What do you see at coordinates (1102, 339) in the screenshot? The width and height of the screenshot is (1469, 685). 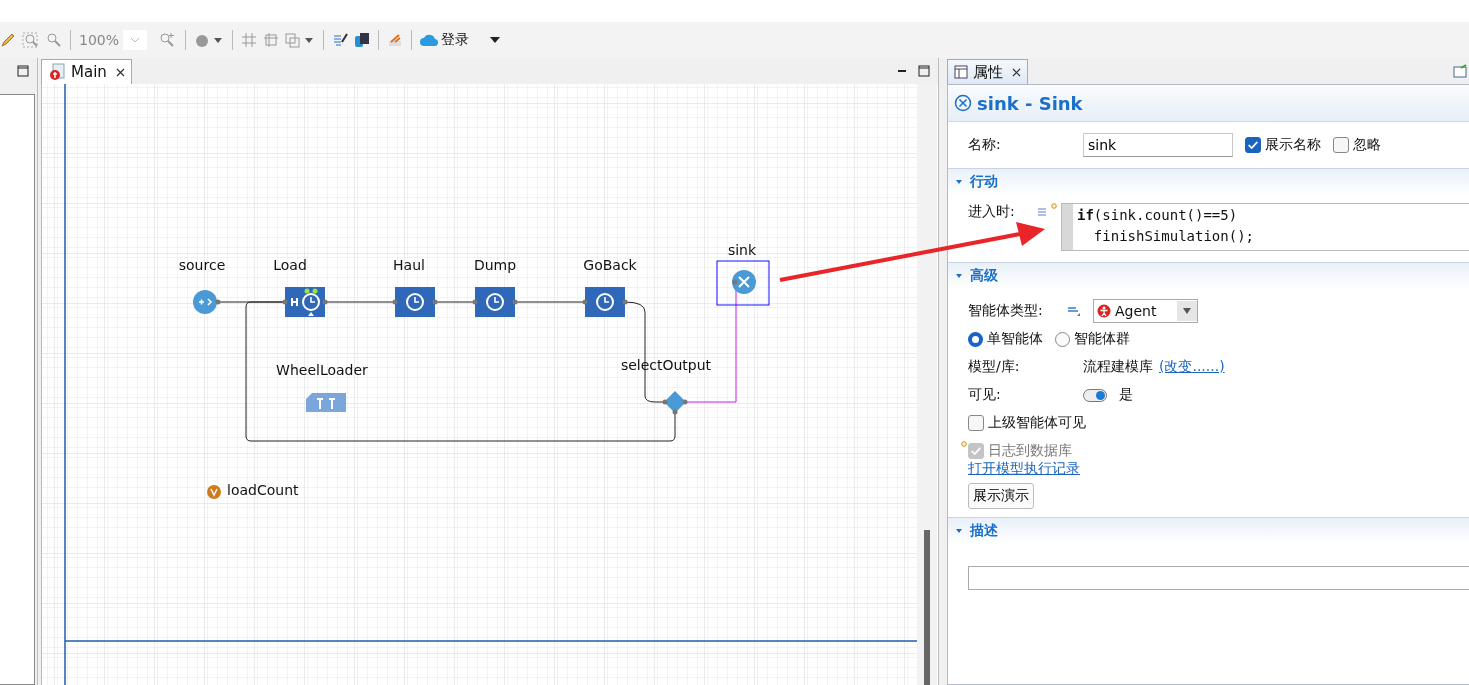 I see `radio-label: 智能体群` at bounding box center [1102, 339].